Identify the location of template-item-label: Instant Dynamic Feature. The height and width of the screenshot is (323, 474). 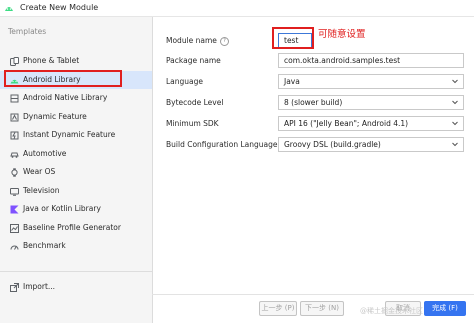
(69, 134).